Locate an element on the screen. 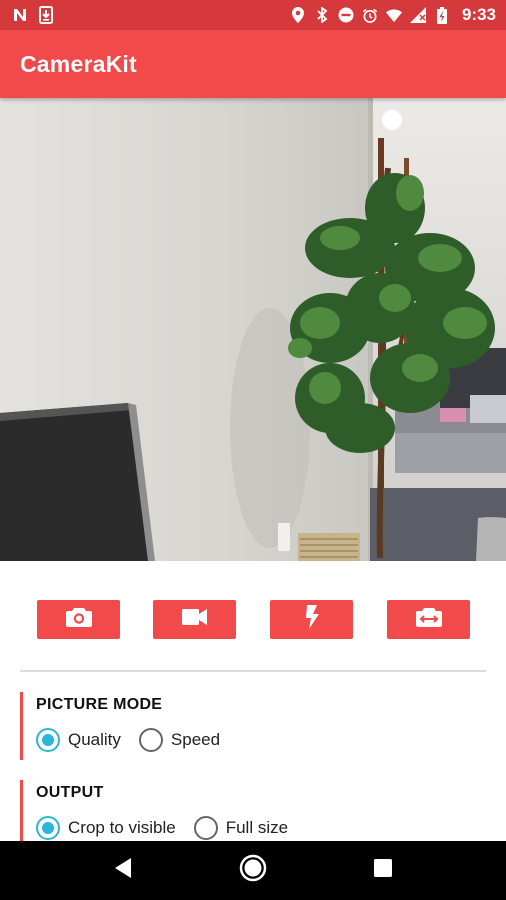 The width and height of the screenshot is (506, 900). section-title-output: OUTPUT is located at coordinates (70, 792).